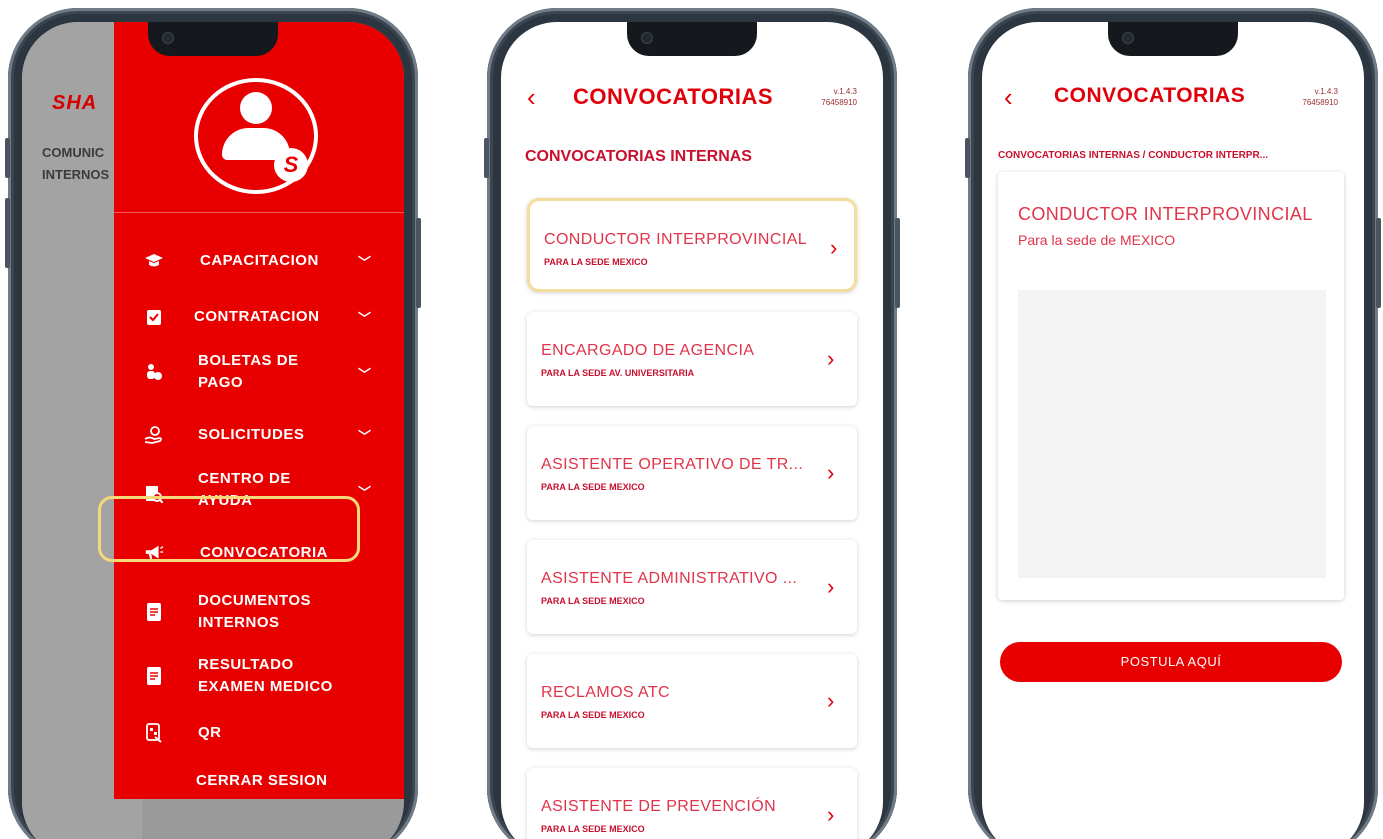  Describe the element at coordinates (692, 701) in the screenshot. I see `job-card: RECLAMOS ATC PARA LA SEDE MEXICO ›` at that location.